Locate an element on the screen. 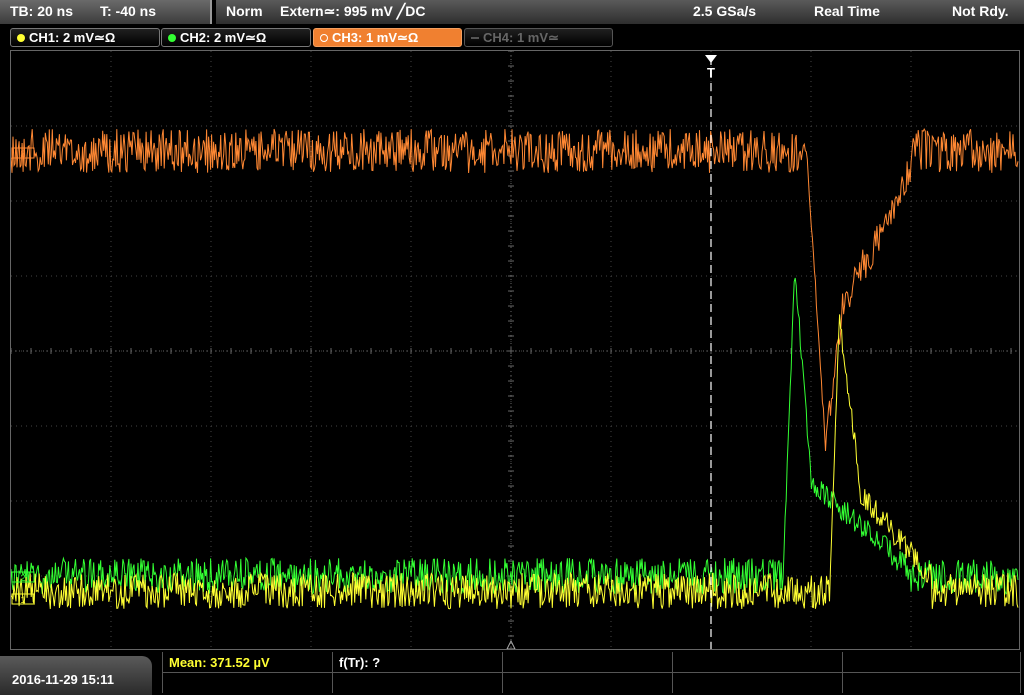 Image resolution: width=1024 pixels, height=695 pixels. channel-2-button: CH2: 2 mV≃Ω is located at coordinates (236, 37).